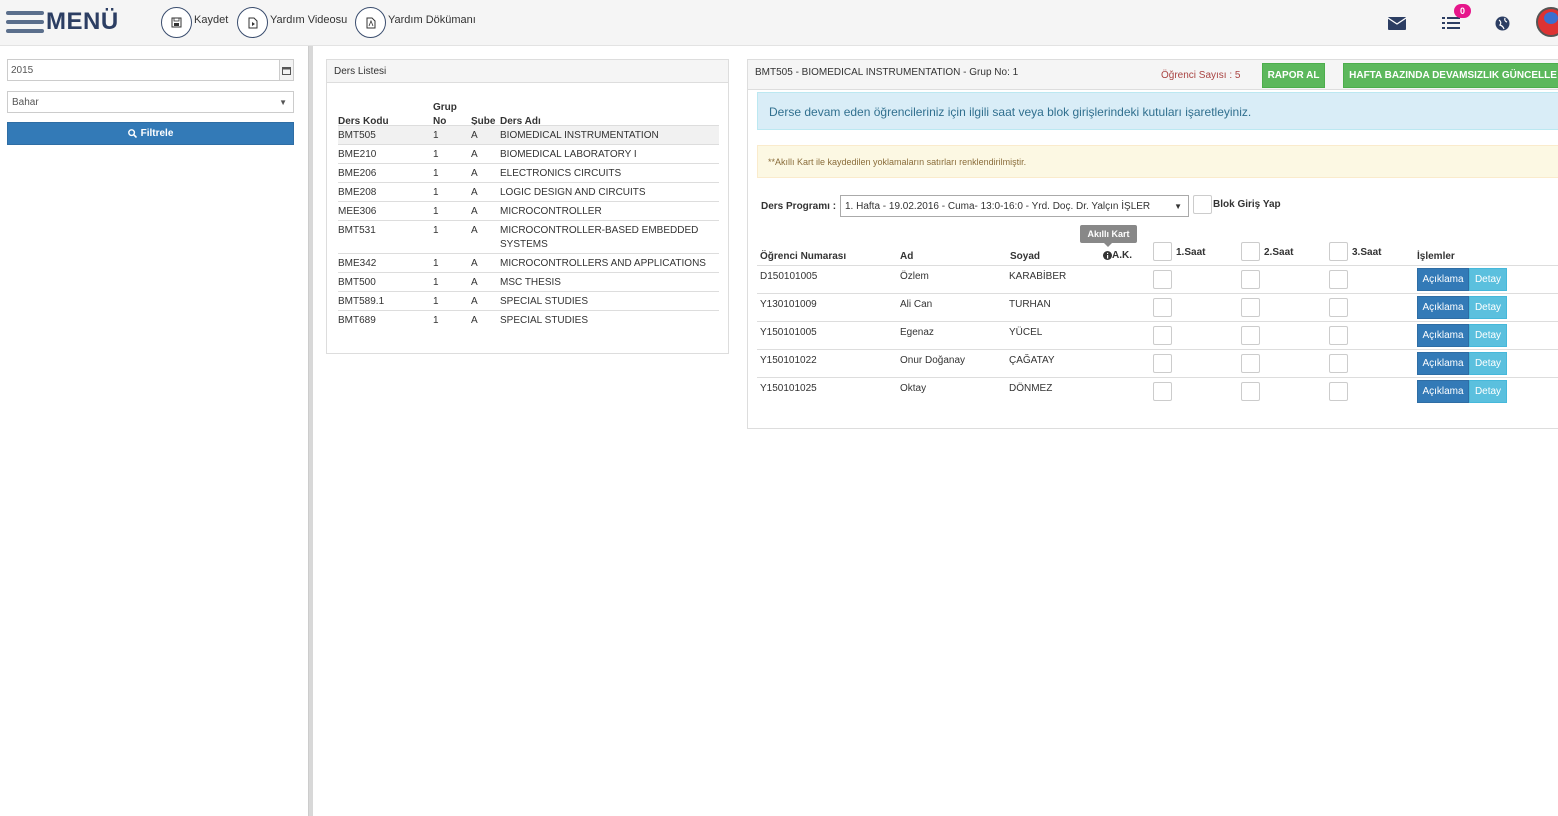 The image size is (1558, 816). What do you see at coordinates (1201, 75) in the screenshot?
I see `student-count: Öğrenci Sayısı : 5` at bounding box center [1201, 75].